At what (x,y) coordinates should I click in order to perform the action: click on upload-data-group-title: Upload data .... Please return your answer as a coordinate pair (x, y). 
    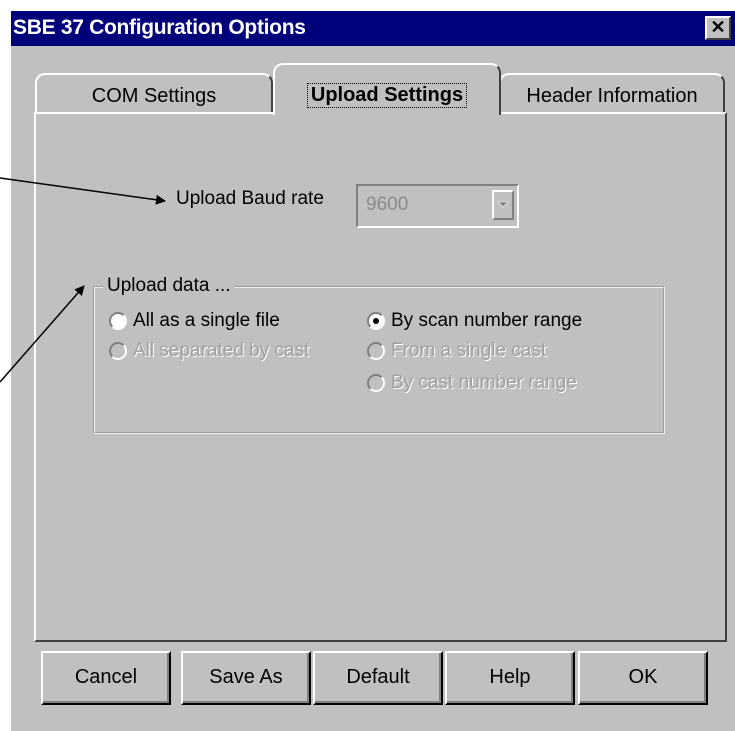
    Looking at the image, I should click on (169, 286).